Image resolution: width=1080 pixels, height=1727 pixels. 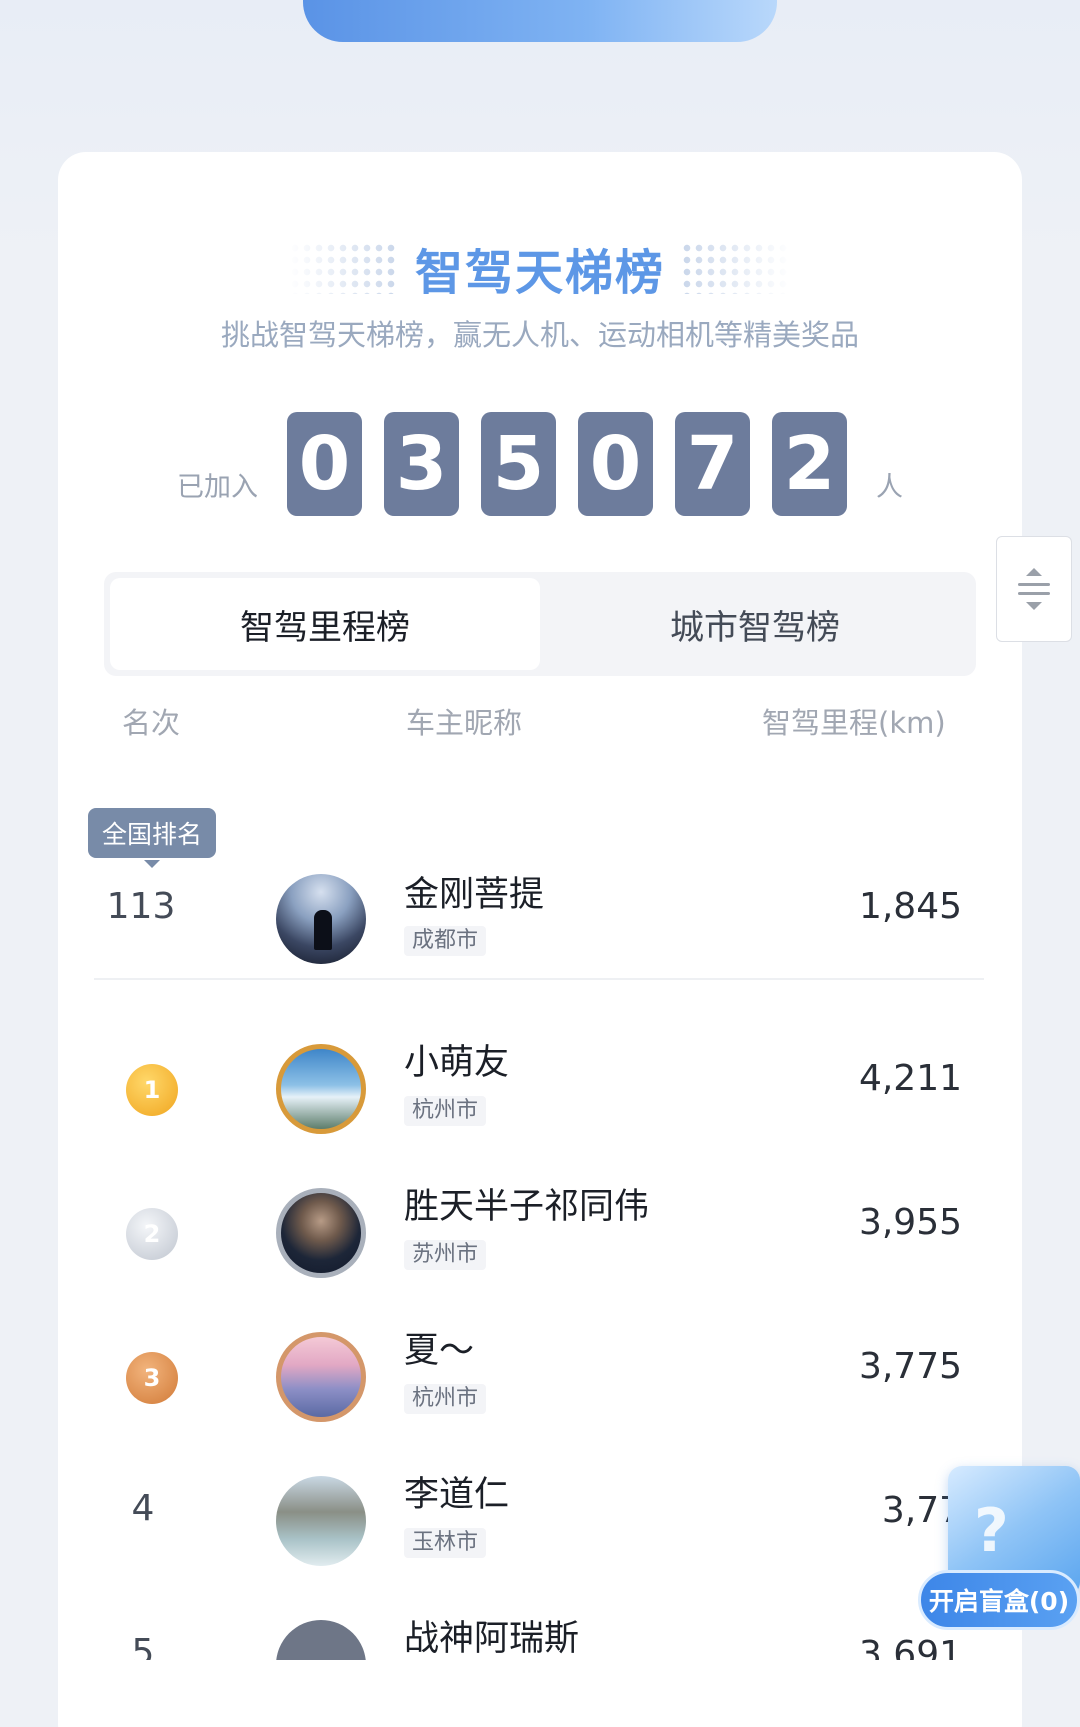 What do you see at coordinates (540, 1079) in the screenshot?
I see `table-row: 1 小萌友 杭州市 4,211` at bounding box center [540, 1079].